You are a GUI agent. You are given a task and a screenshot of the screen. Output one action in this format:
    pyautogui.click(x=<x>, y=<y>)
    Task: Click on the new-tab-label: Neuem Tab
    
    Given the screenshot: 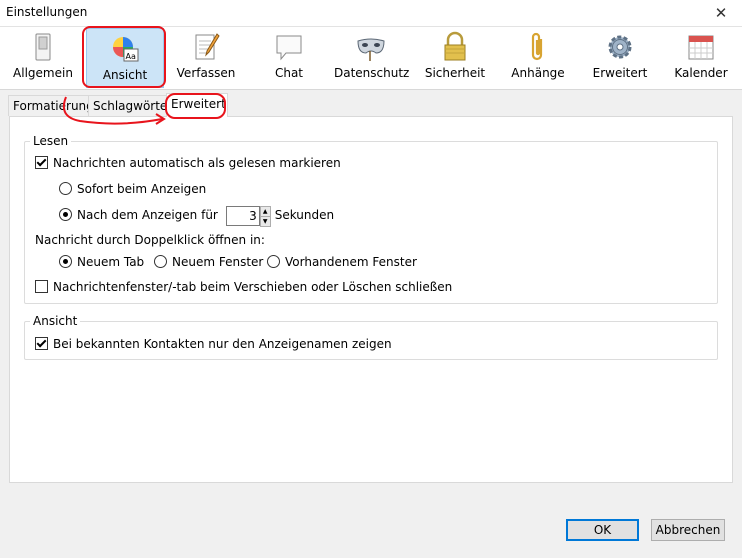 What is the action you would take?
    pyautogui.click(x=111, y=262)
    